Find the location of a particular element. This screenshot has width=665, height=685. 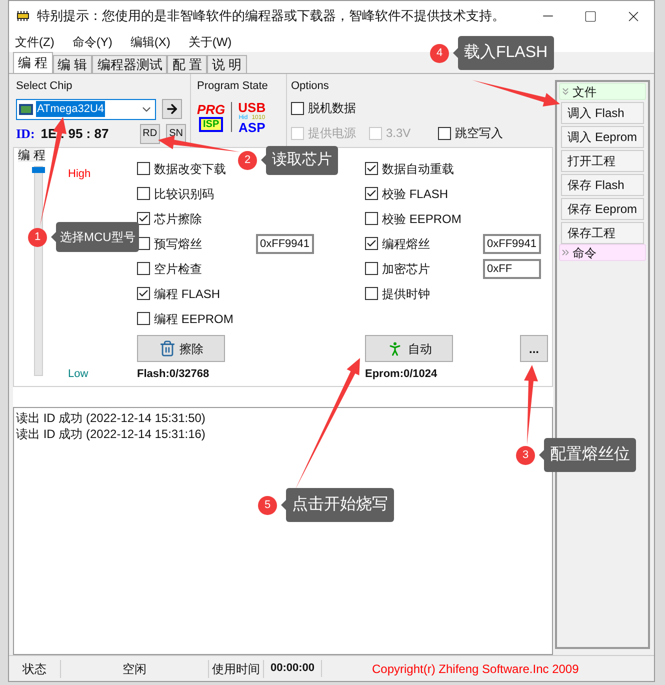

group-title: Options is located at coordinates (310, 86).